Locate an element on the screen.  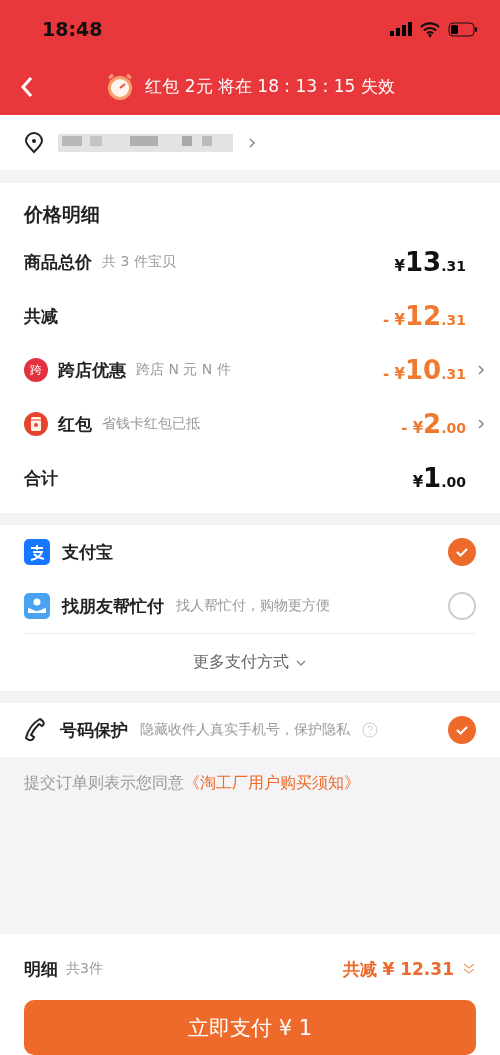
payment-name: 找朋友帮忙付 is located at coordinates (113, 606).